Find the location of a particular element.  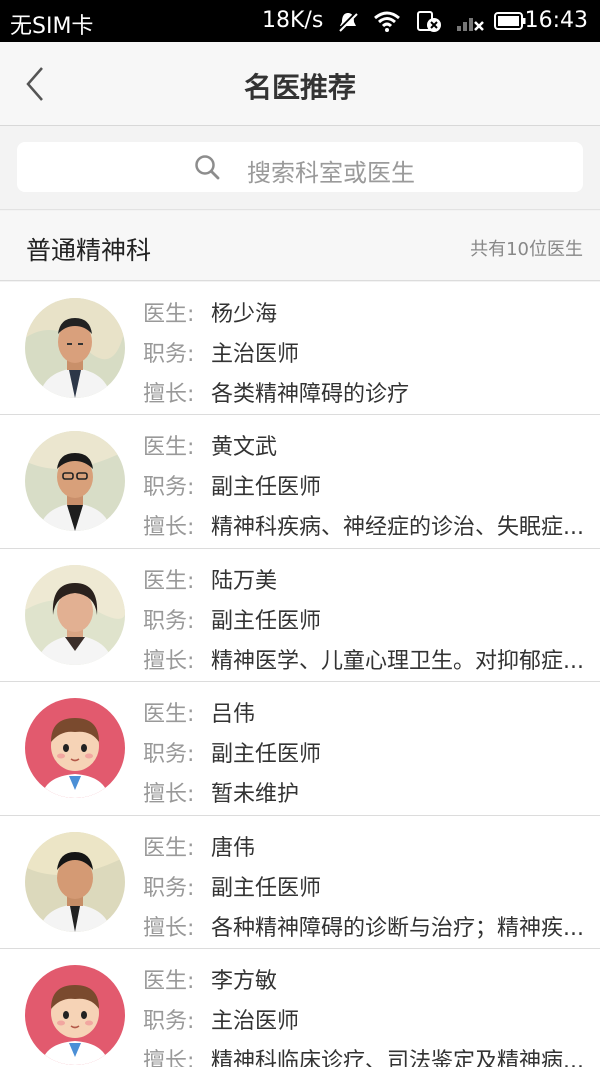

doctor-name-field: 医生: 黄文武 is located at coordinates (210, 445).